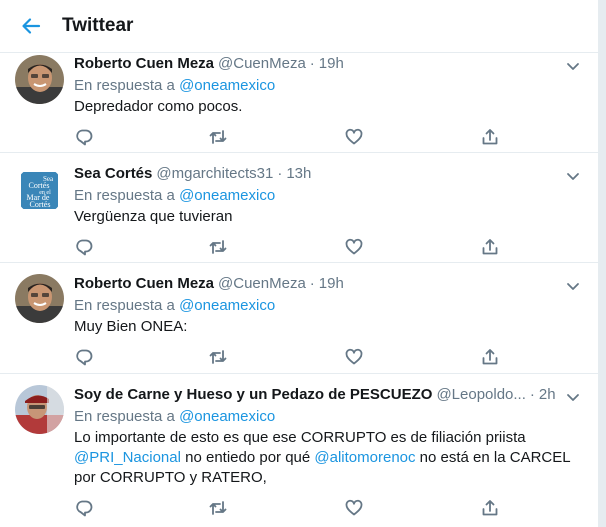 Image resolution: width=606 pixels, height=527 pixels. I want to click on mention-link: @PRI_Nacional, so click(127, 457).